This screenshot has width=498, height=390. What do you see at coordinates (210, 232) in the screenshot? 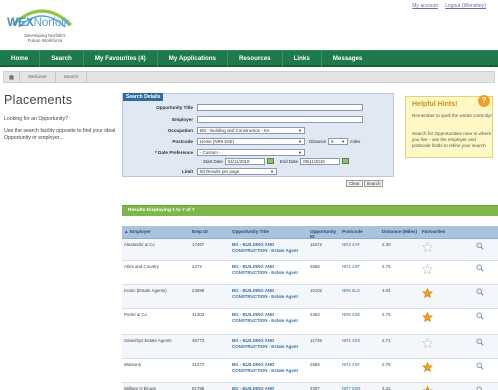
I see `col-emp-id: Emp ID` at bounding box center [210, 232].